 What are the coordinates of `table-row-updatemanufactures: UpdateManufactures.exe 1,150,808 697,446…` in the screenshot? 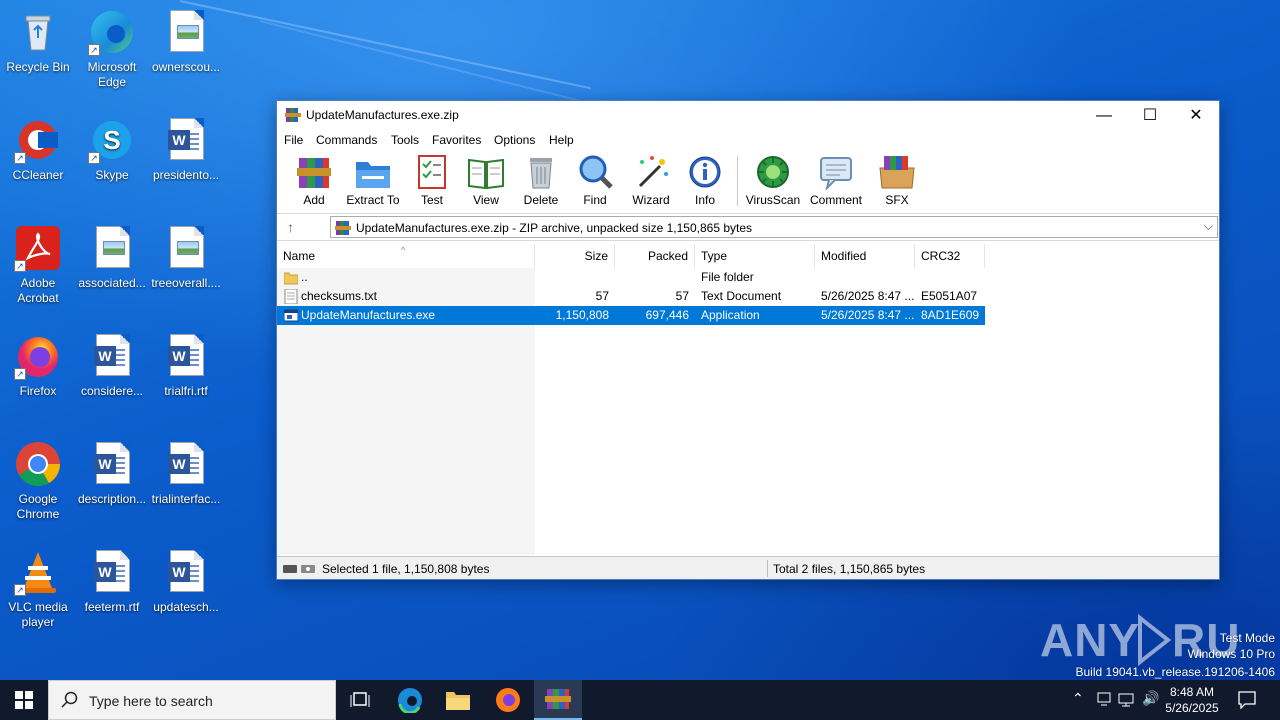 It's located at (631, 315).